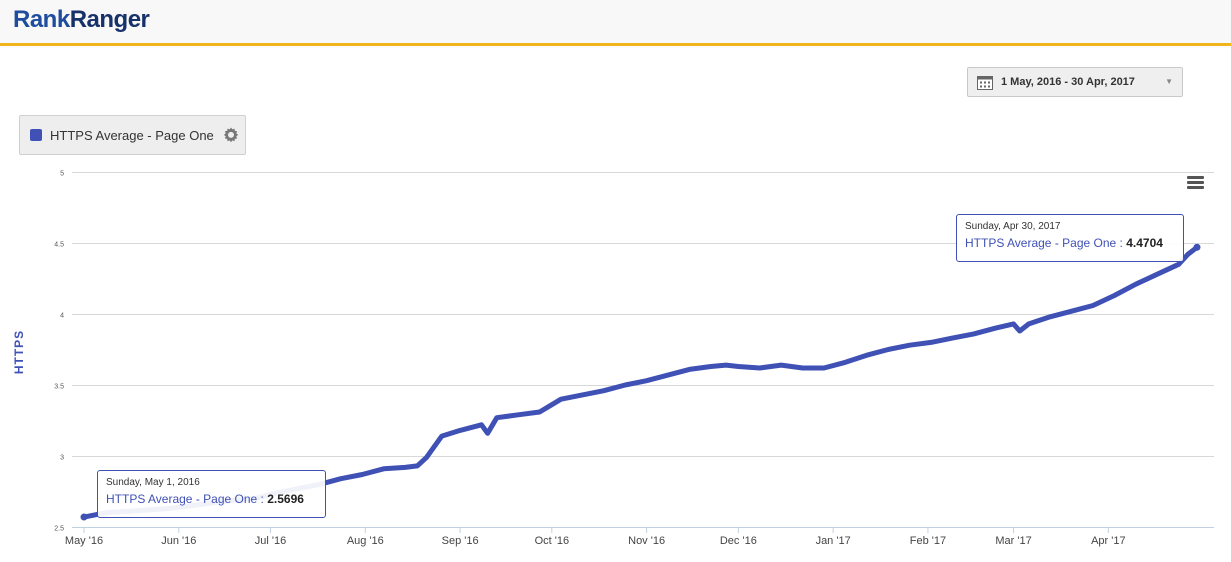  What do you see at coordinates (460, 541) in the screenshot?
I see `x-tick-label: Sep '16` at bounding box center [460, 541].